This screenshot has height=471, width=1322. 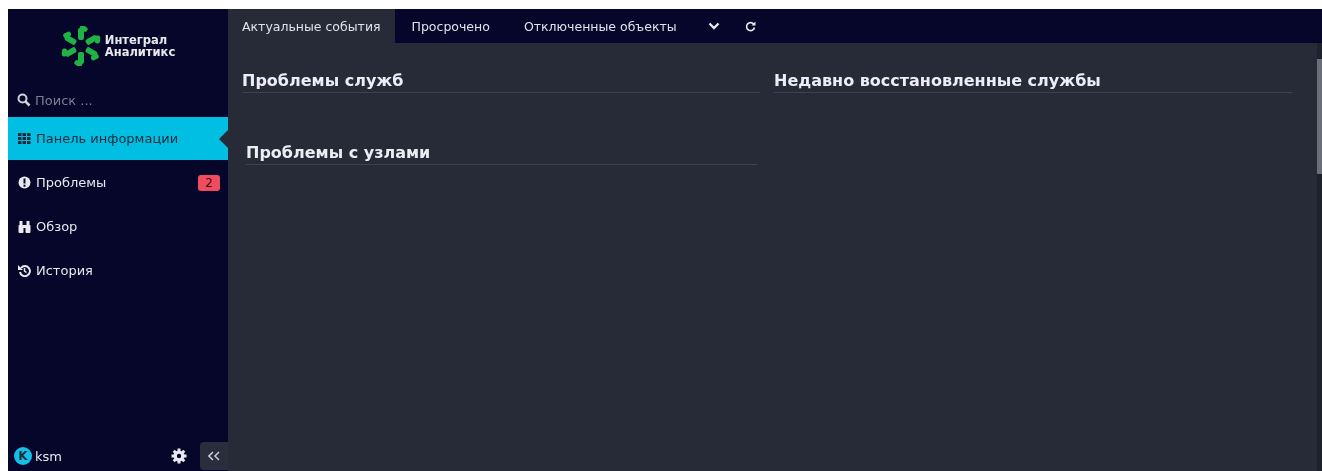 I want to click on tab: Актуальные события, so click(x=311, y=26).